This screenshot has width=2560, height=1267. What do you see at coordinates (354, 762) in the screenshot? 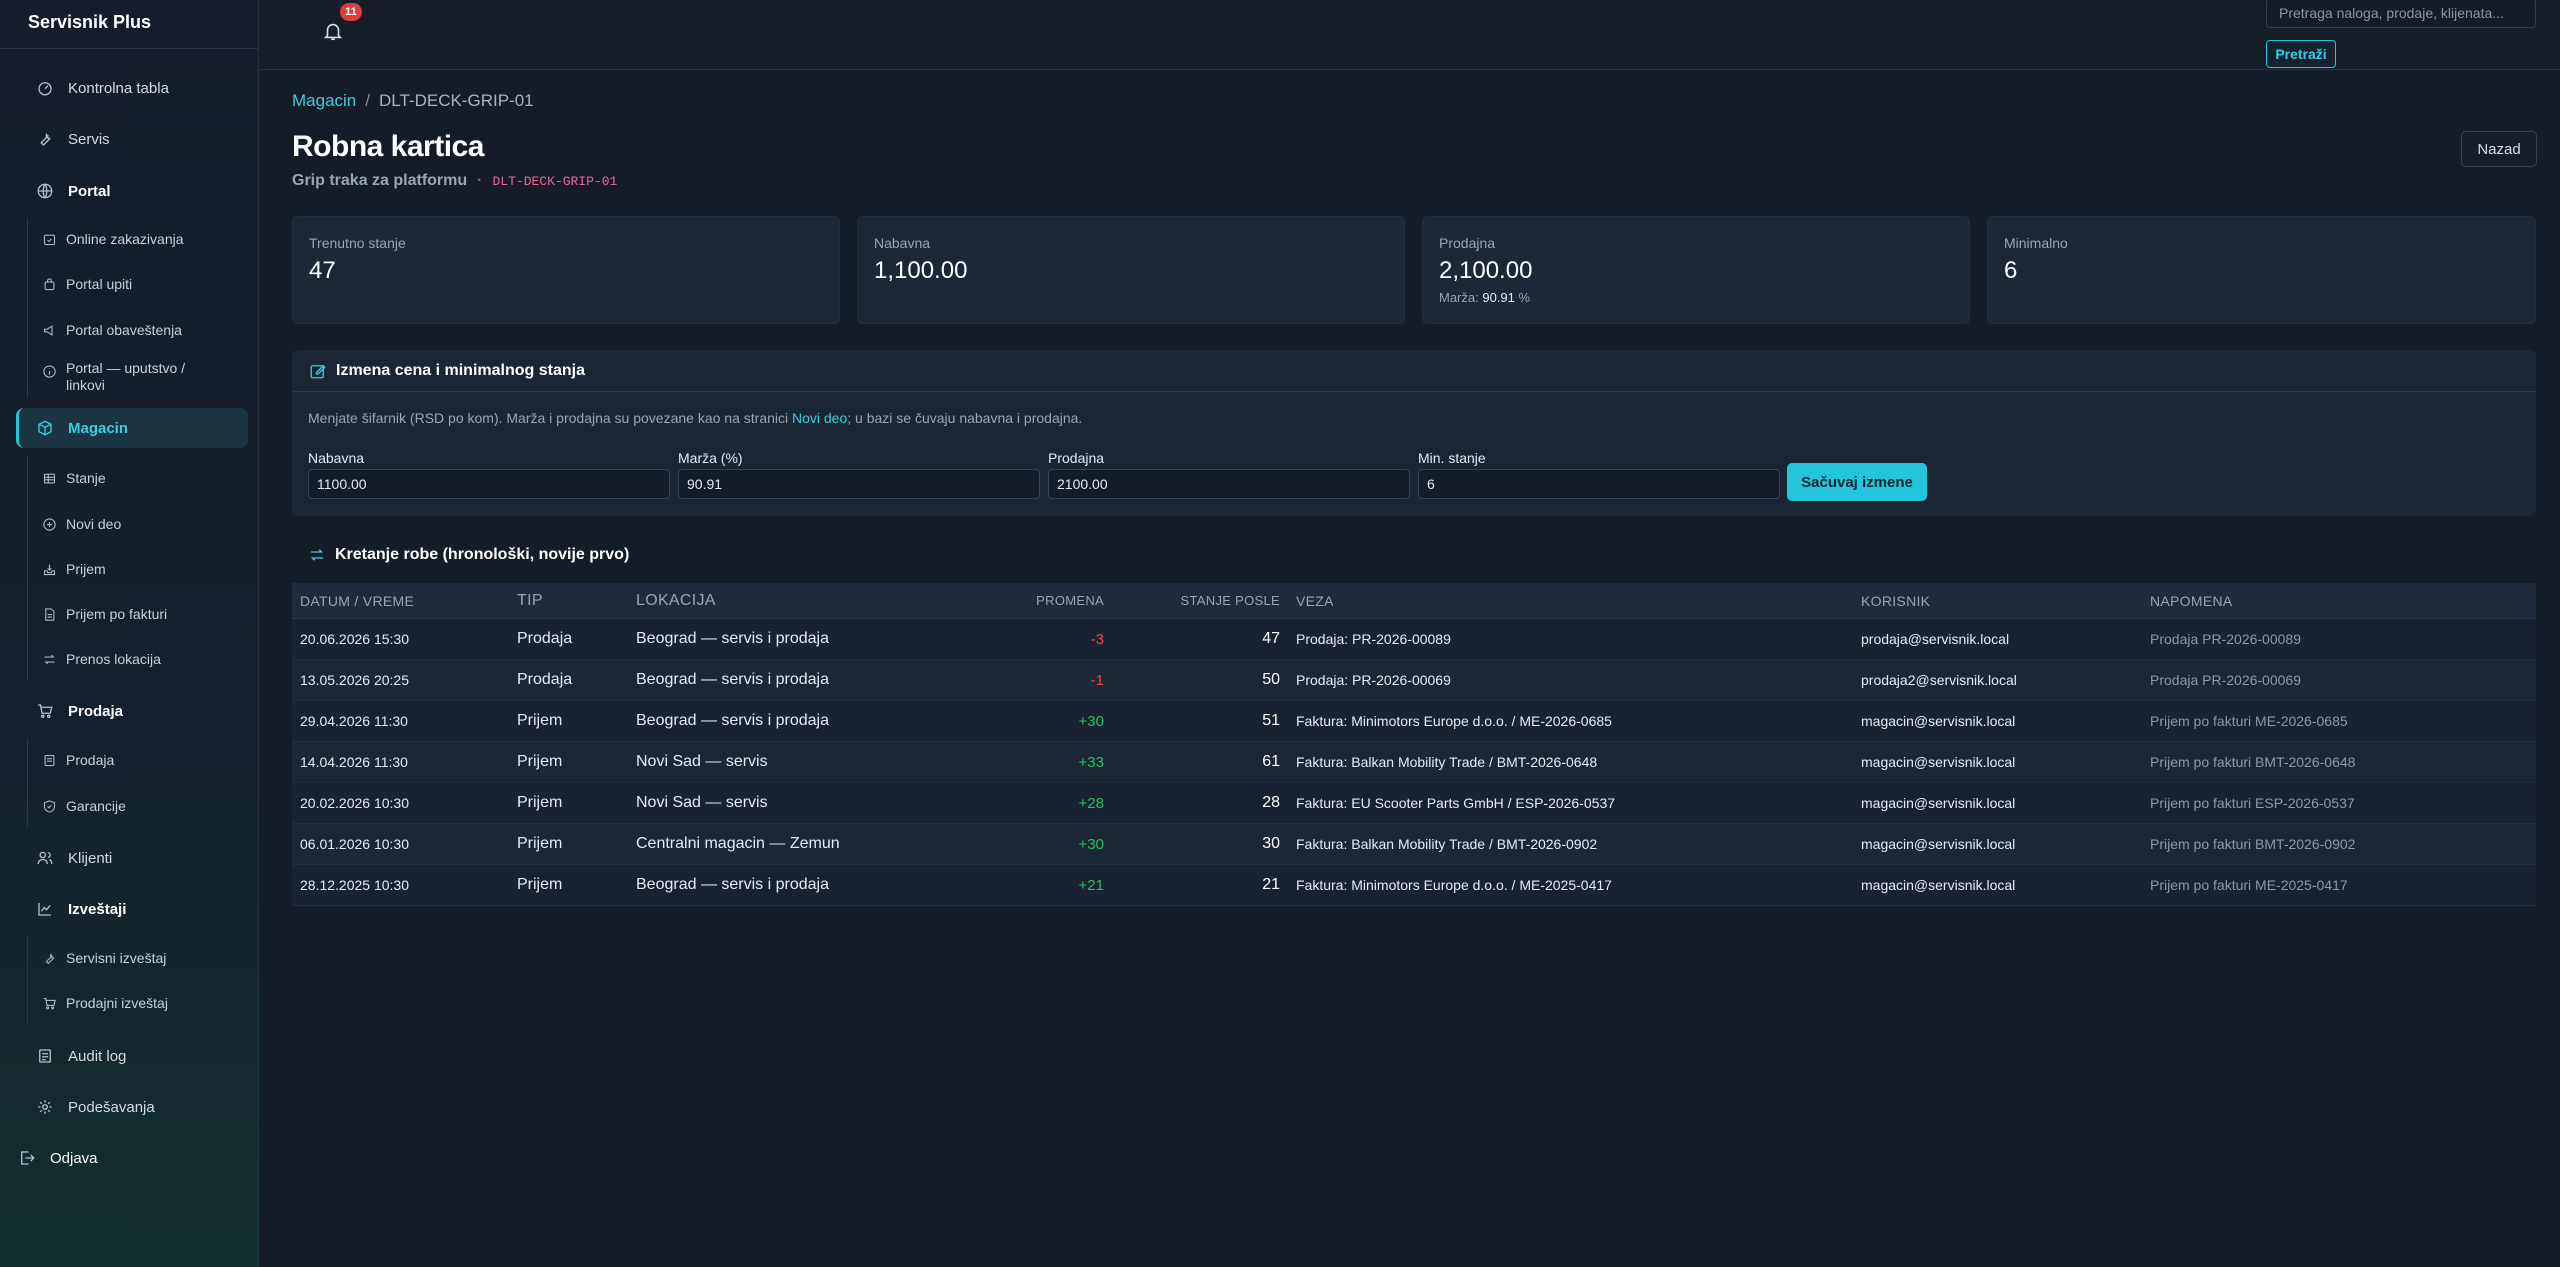
I see `cell-date: 14.04.2026 11:30` at bounding box center [354, 762].